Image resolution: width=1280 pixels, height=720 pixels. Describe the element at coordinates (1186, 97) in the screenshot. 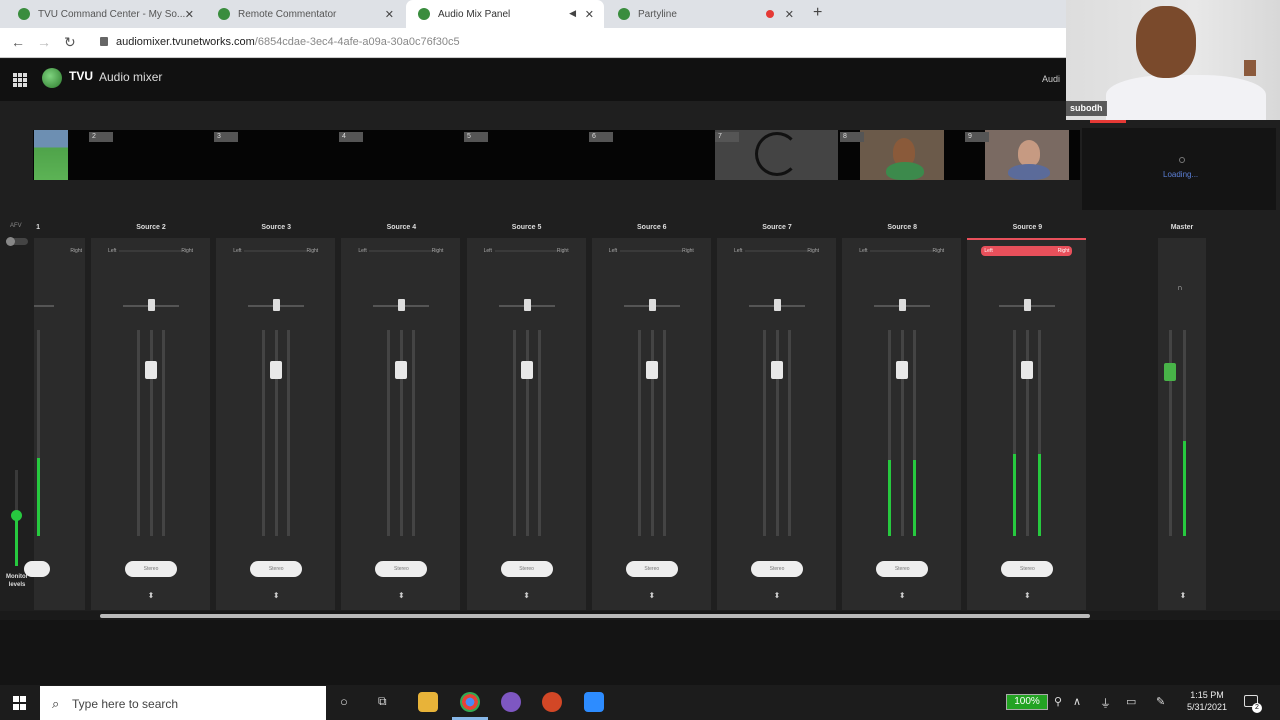

I see `person-shirt` at that location.